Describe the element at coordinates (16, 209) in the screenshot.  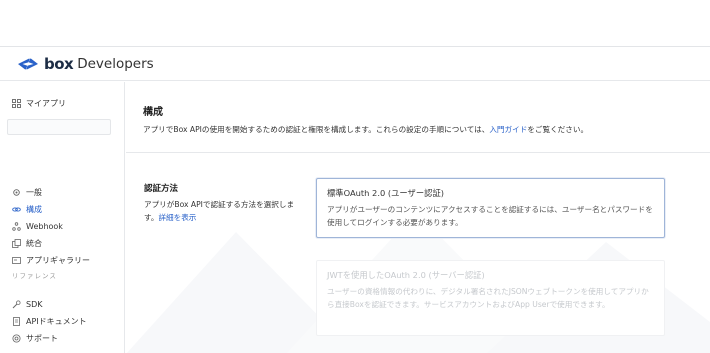
I see `link-icon` at that location.